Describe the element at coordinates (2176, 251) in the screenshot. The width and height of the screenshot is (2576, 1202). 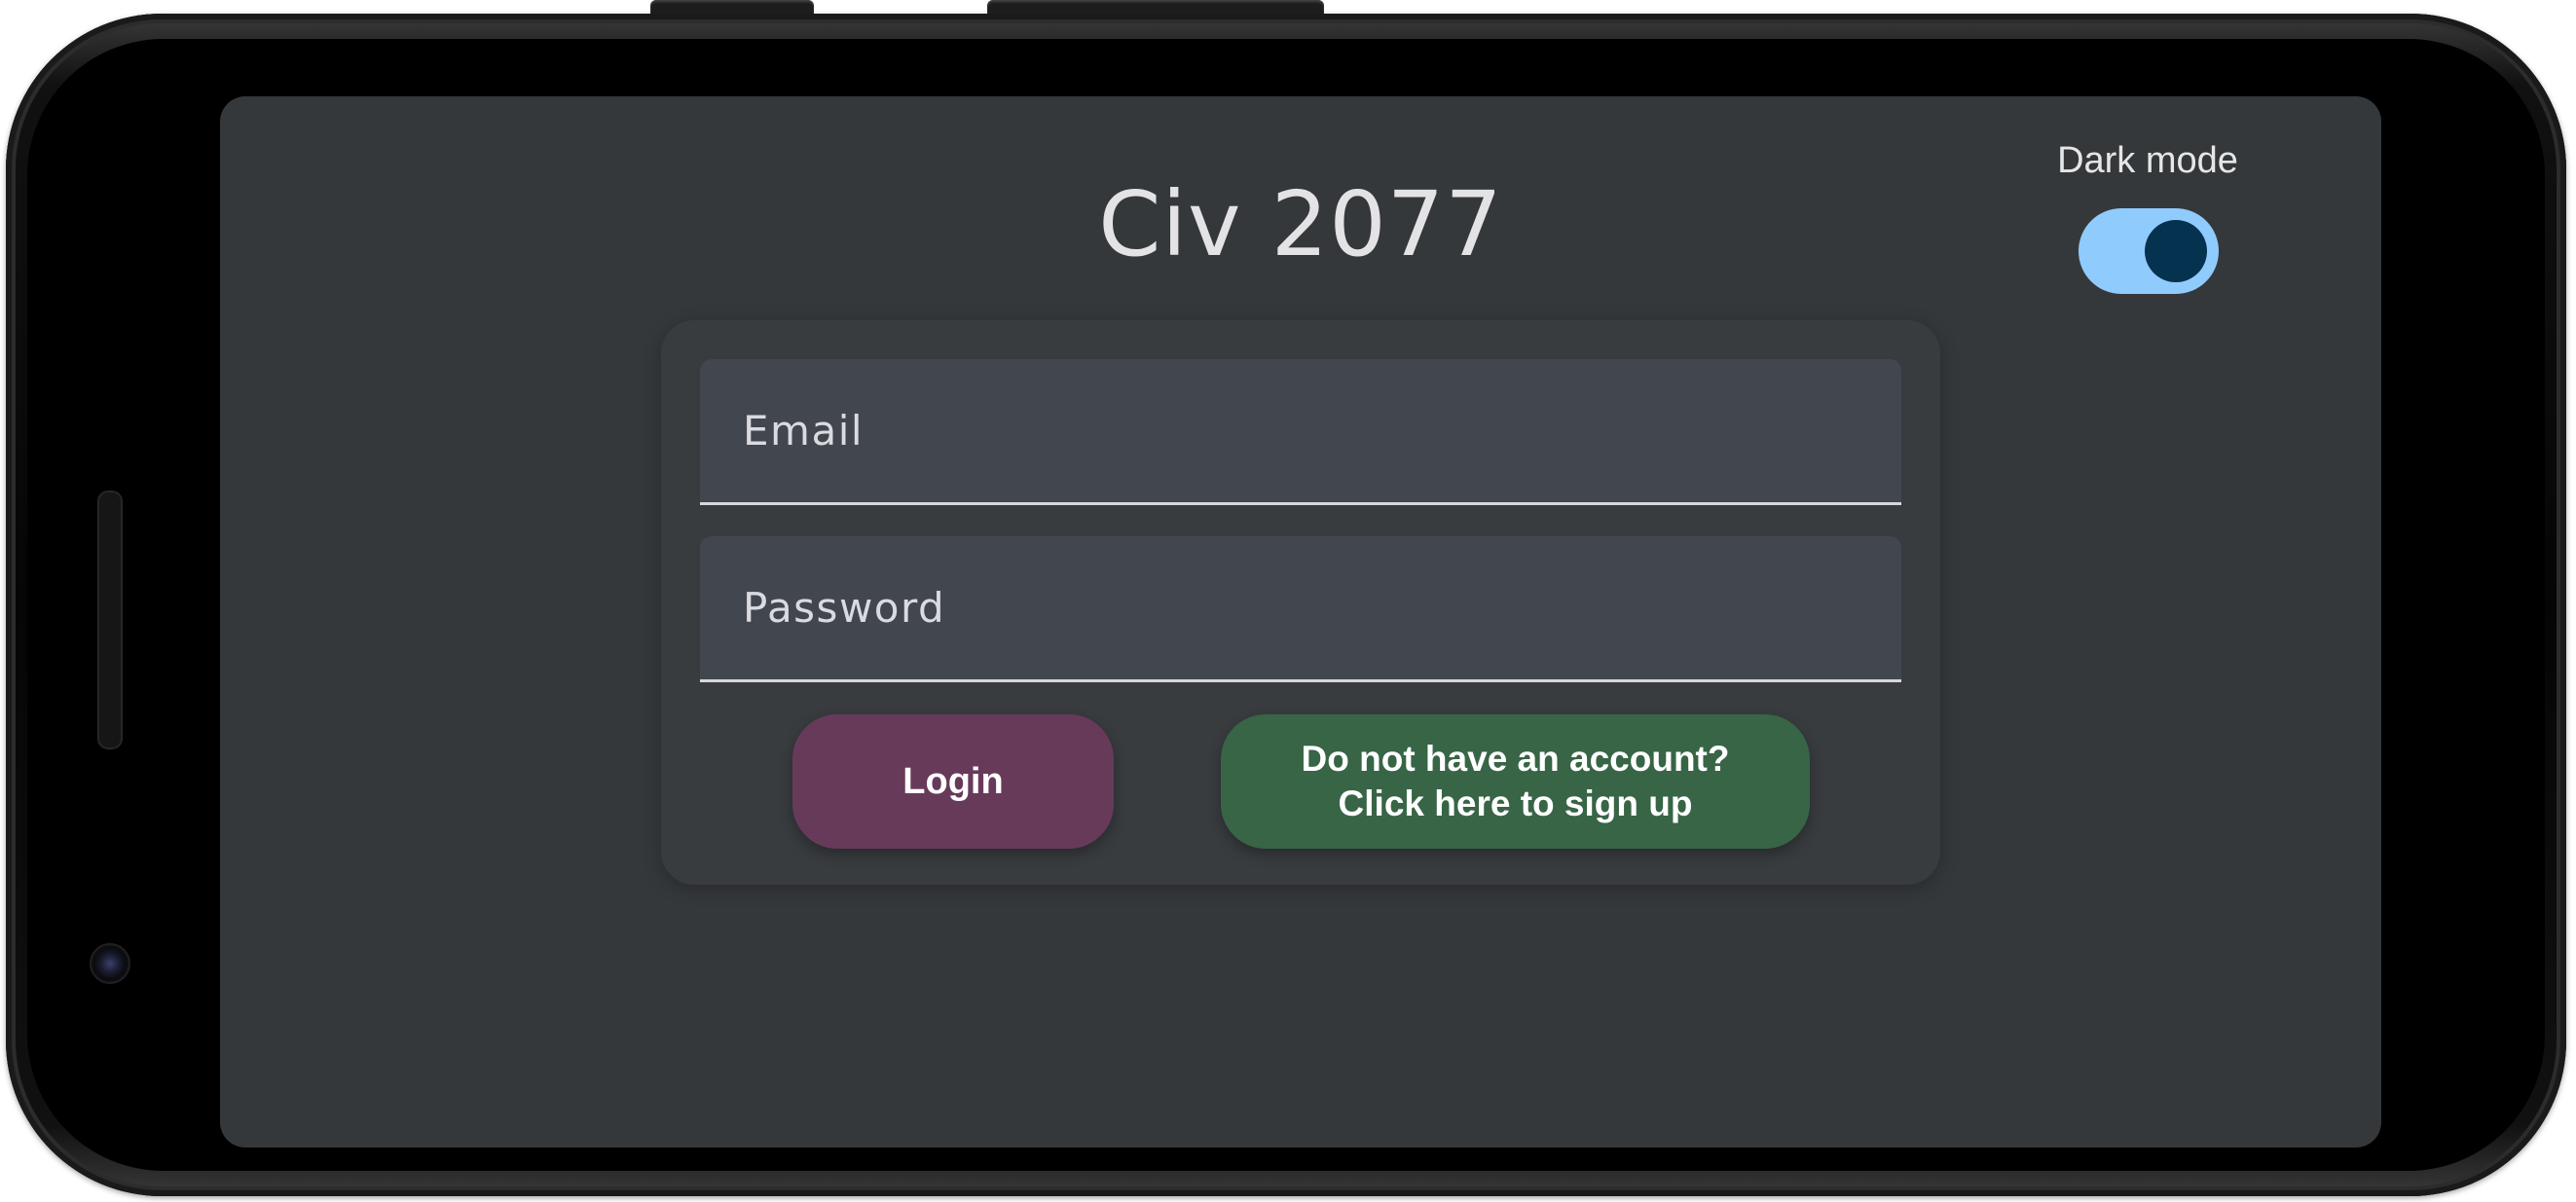
I see `toggle-knob` at that location.